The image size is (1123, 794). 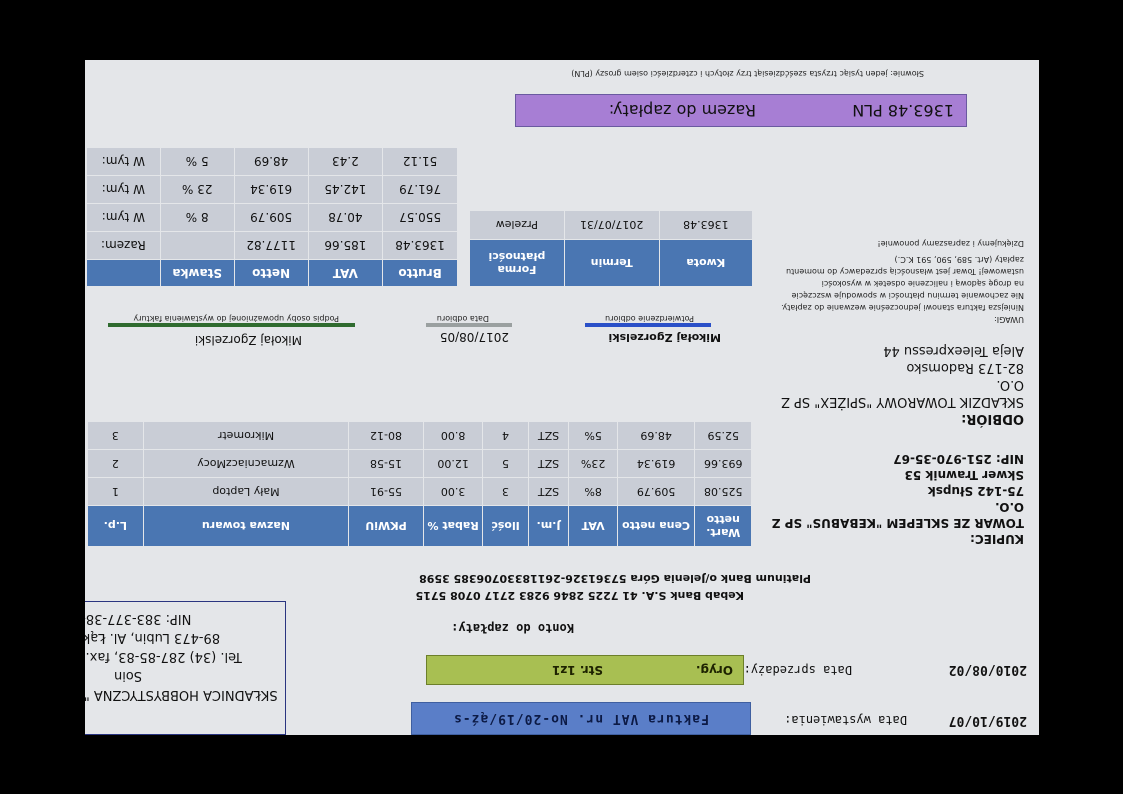 What do you see at coordinates (656, 435) in the screenshot?
I see `cell: 48.69` at bounding box center [656, 435].